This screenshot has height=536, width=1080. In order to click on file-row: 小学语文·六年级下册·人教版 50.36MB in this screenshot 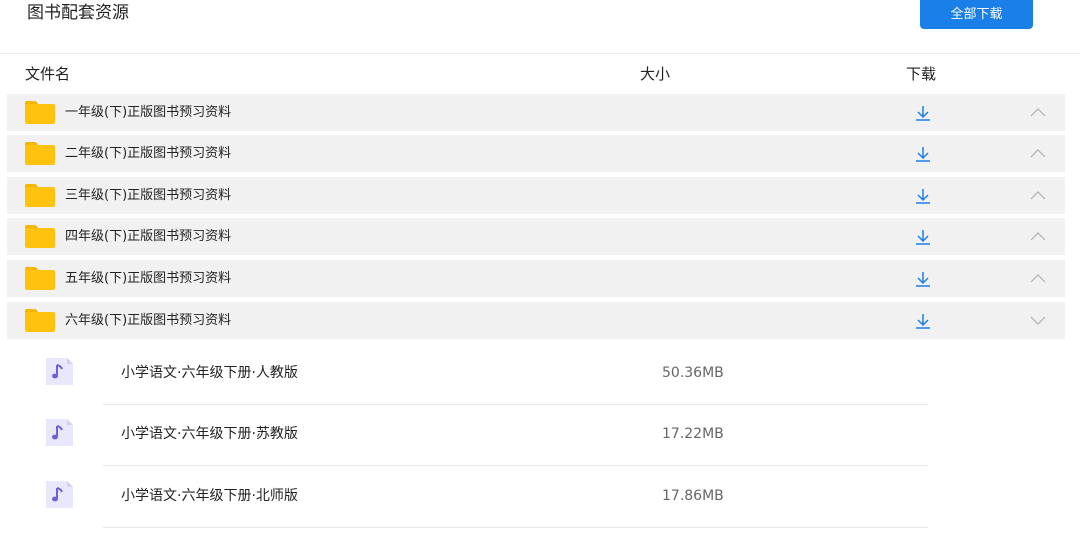, I will do `click(540, 374)`.